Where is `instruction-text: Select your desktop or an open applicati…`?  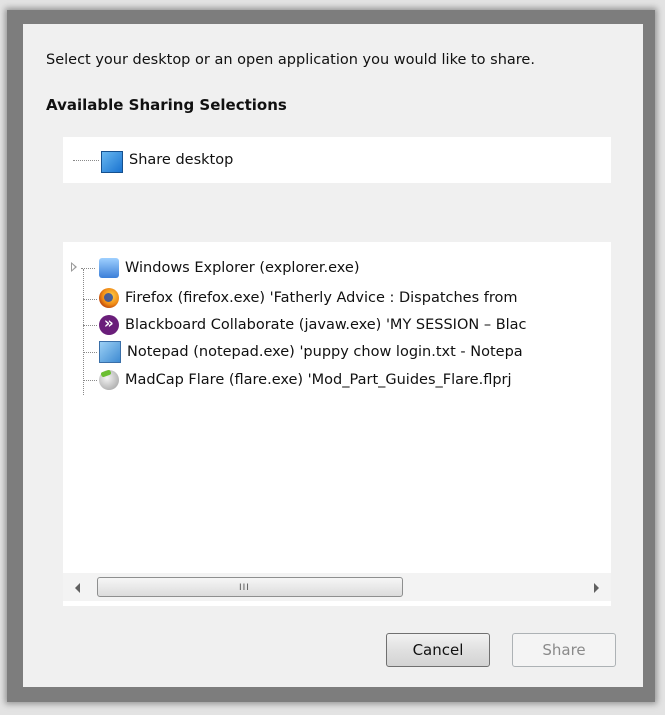 instruction-text: Select your desktop or an open applicati… is located at coordinates (290, 60).